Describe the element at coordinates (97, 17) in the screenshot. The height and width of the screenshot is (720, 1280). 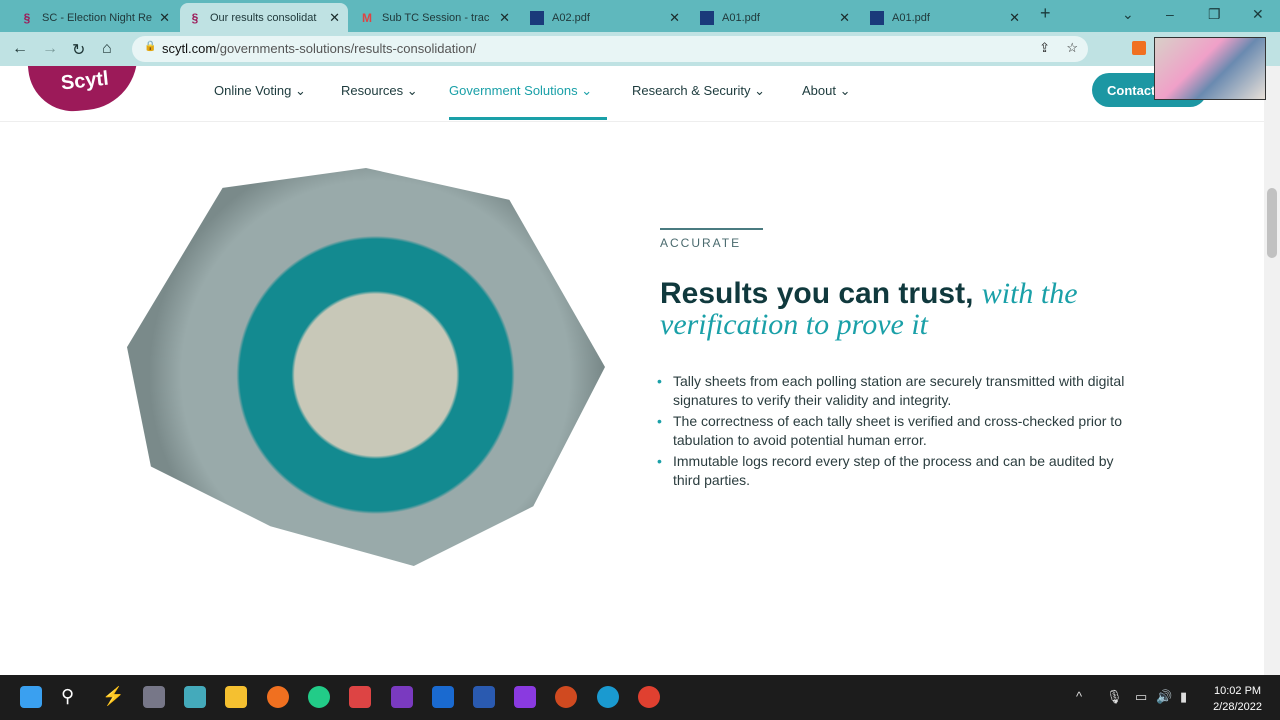
I see `tab-label: SC - Election Night Re` at that location.